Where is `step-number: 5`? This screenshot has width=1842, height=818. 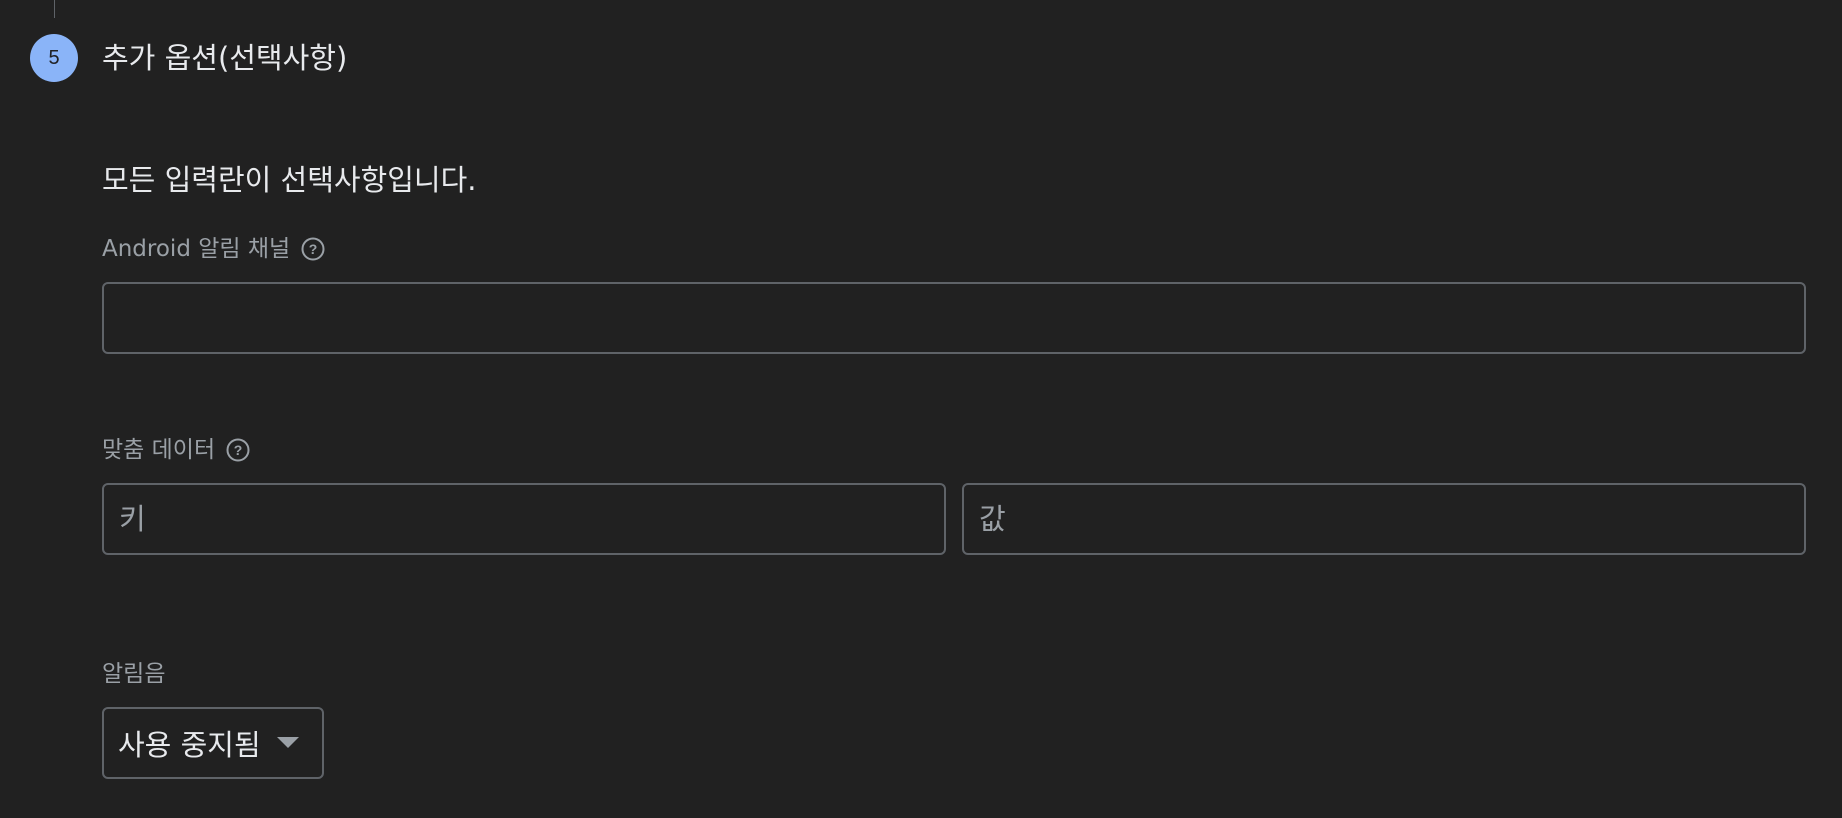
step-number: 5 is located at coordinates (54, 57).